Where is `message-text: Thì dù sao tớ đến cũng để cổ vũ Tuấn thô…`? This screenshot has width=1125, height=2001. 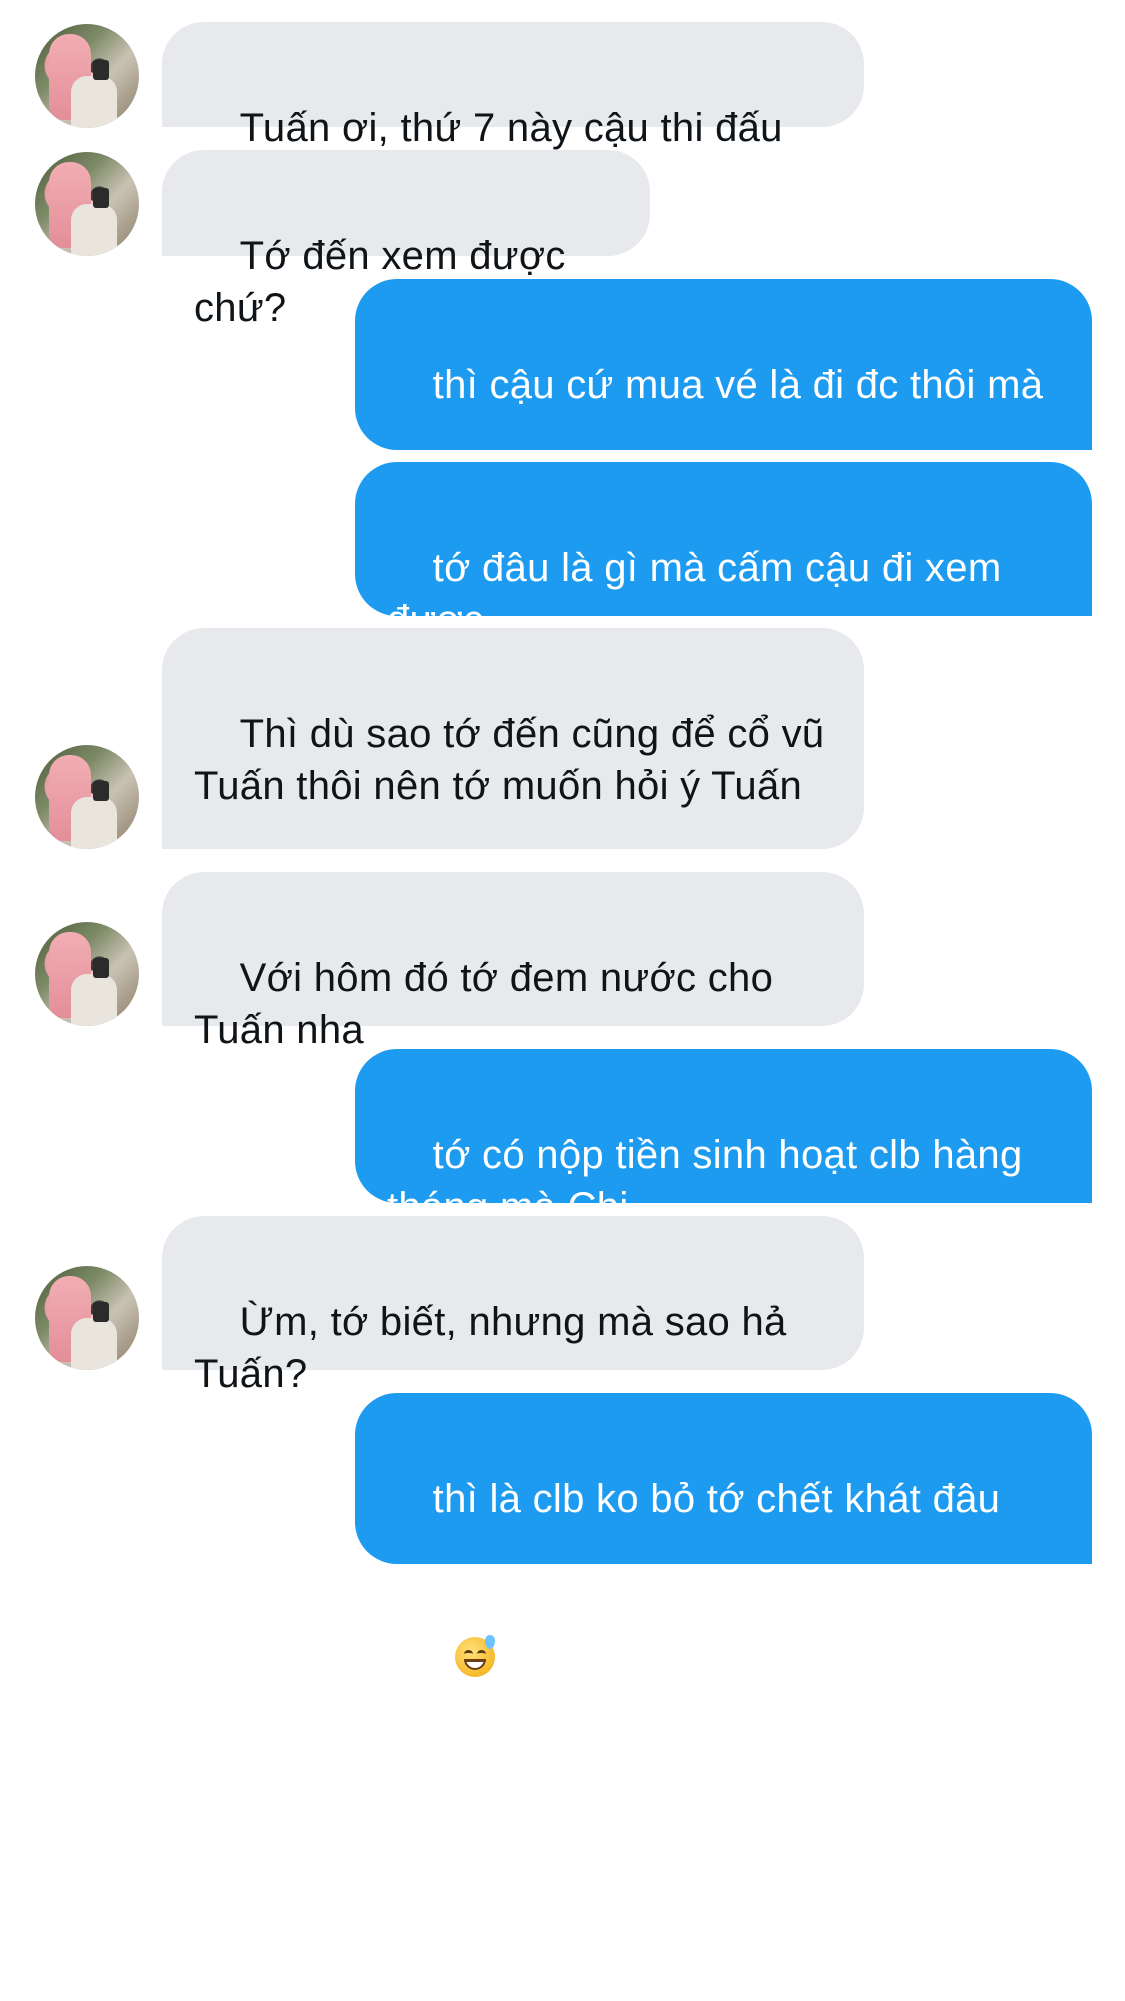 message-text: Thì dù sao tớ đến cũng để cổ vũ Tuấn thô… is located at coordinates (509, 760).